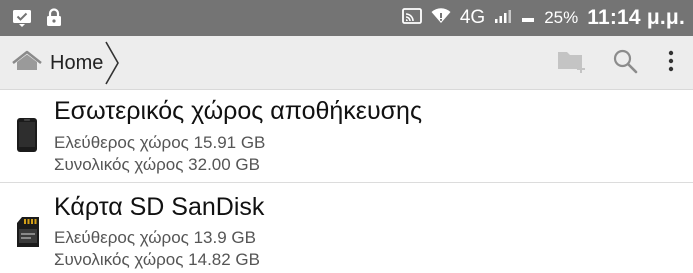  Describe the element at coordinates (441, 18) in the screenshot. I see `wifi-icon` at that location.